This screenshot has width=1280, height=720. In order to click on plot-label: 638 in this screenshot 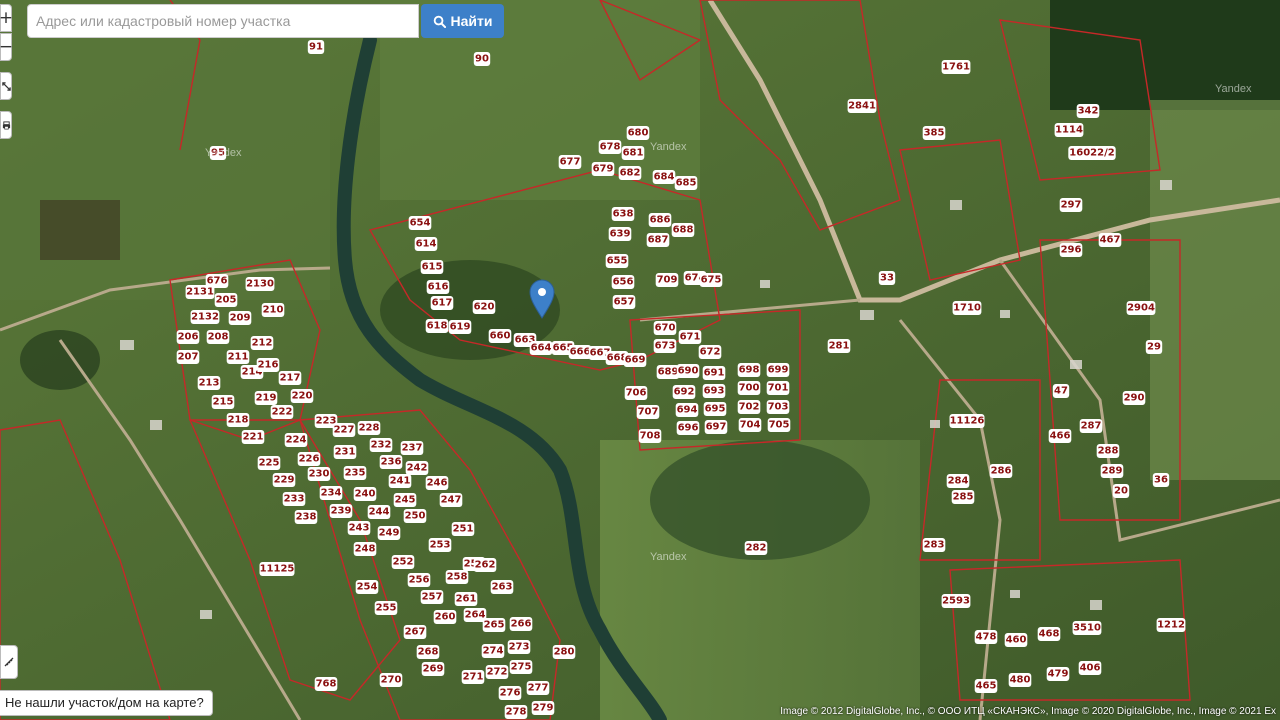, I will do `click(623, 214)`.